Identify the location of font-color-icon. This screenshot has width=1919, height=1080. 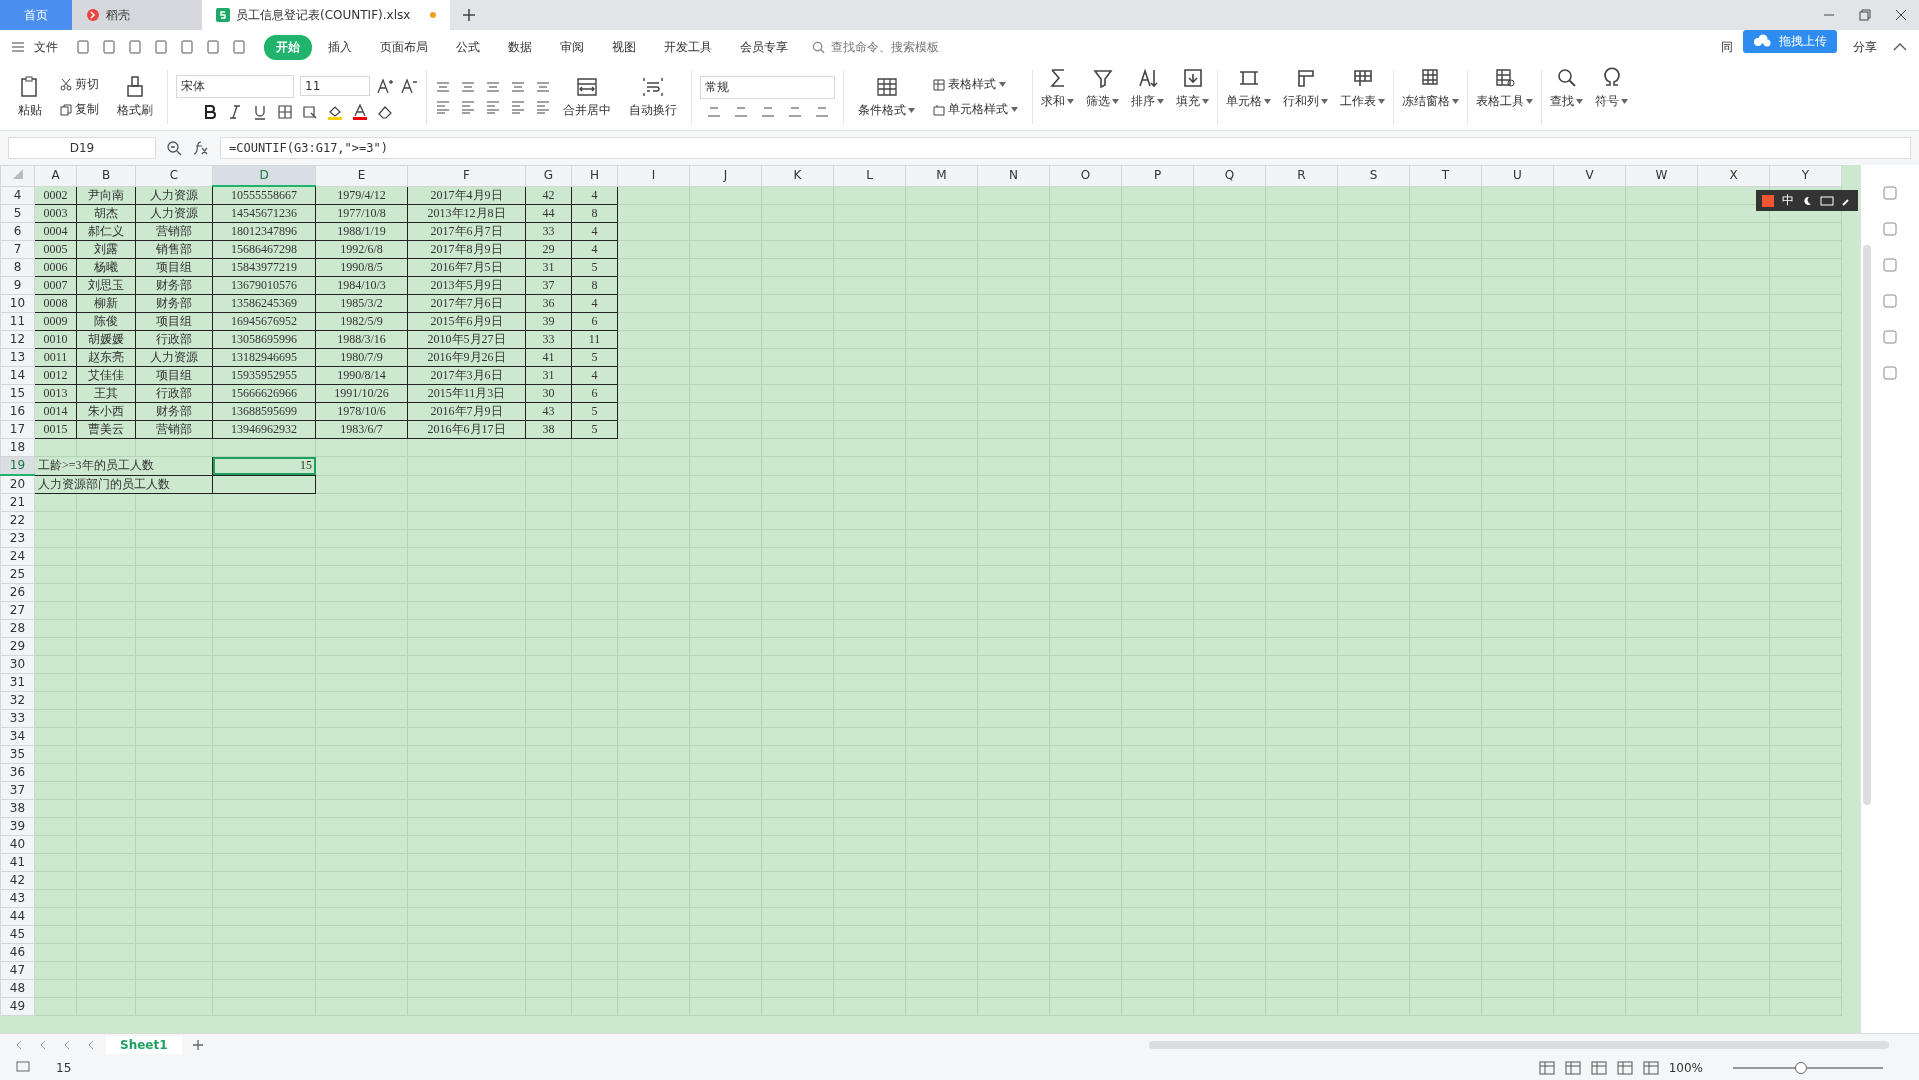
(359, 111).